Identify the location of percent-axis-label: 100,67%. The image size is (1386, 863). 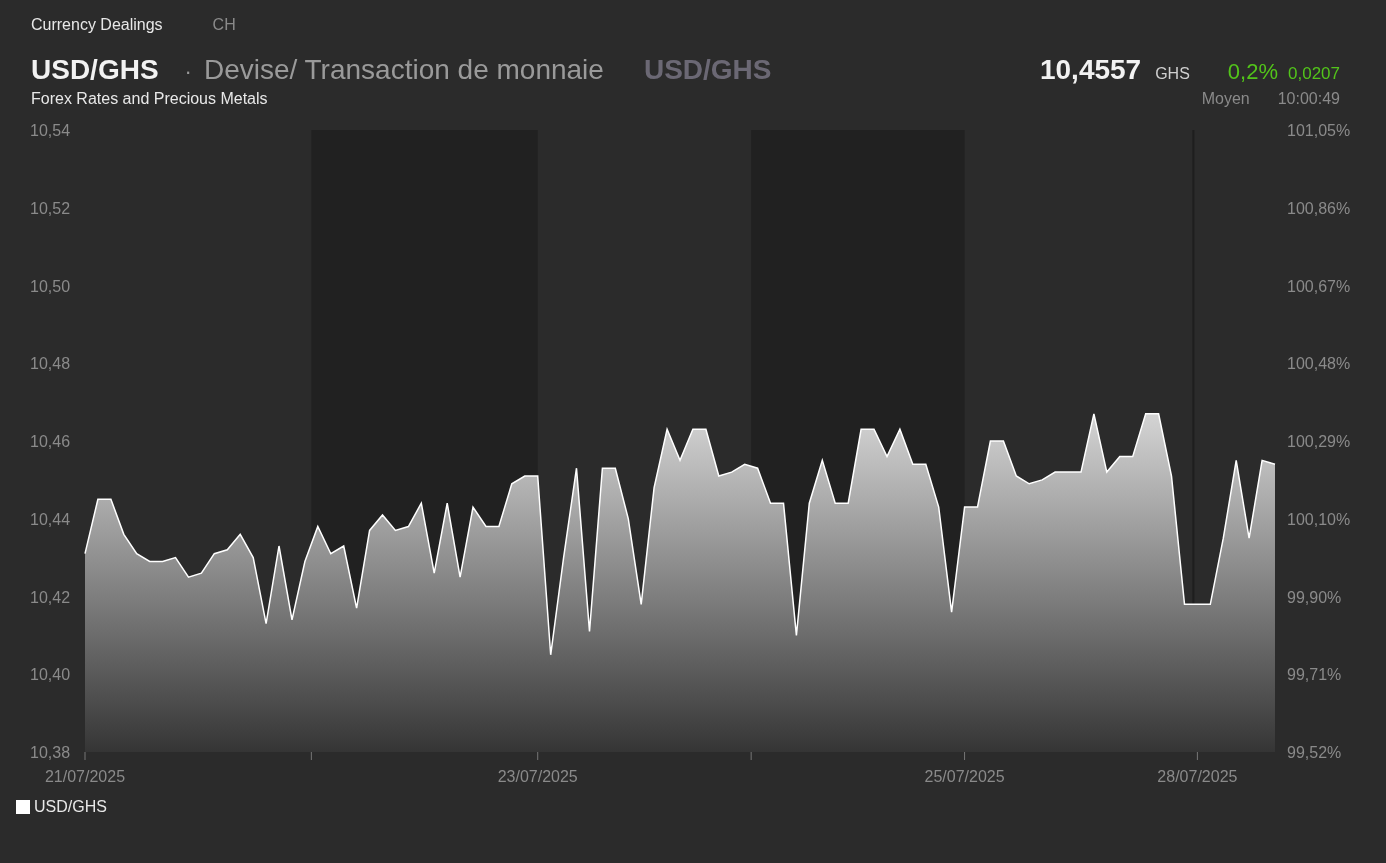
(1319, 286).